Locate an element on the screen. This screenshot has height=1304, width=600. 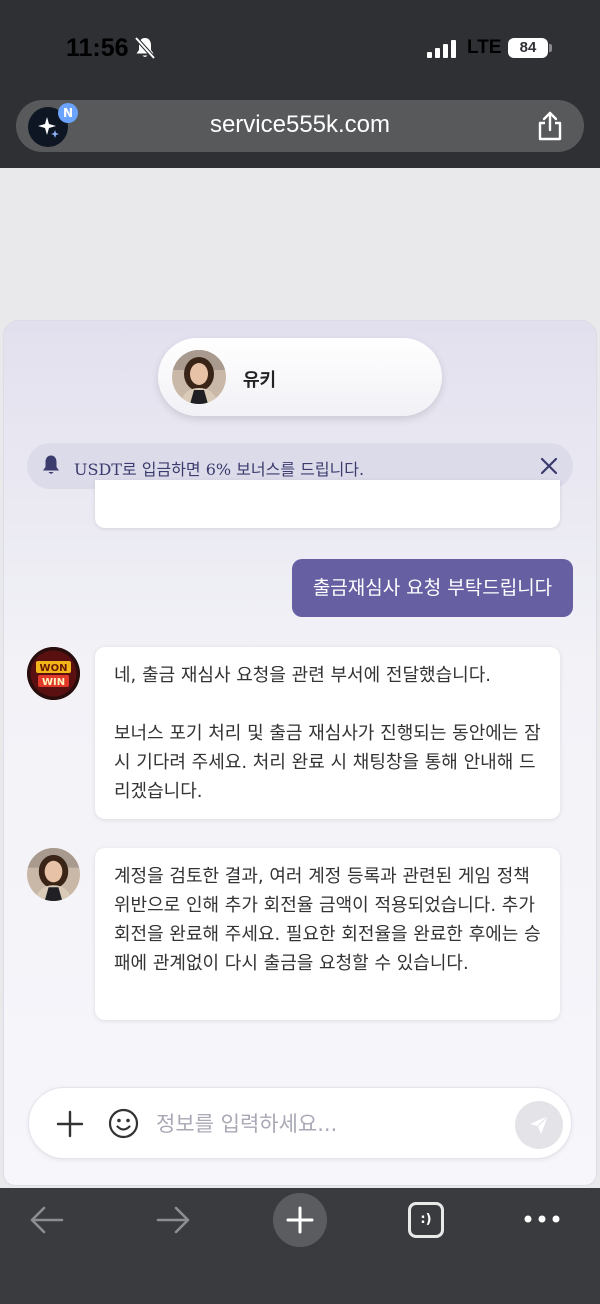
back-arrow-icon is located at coordinates (47, 1220).